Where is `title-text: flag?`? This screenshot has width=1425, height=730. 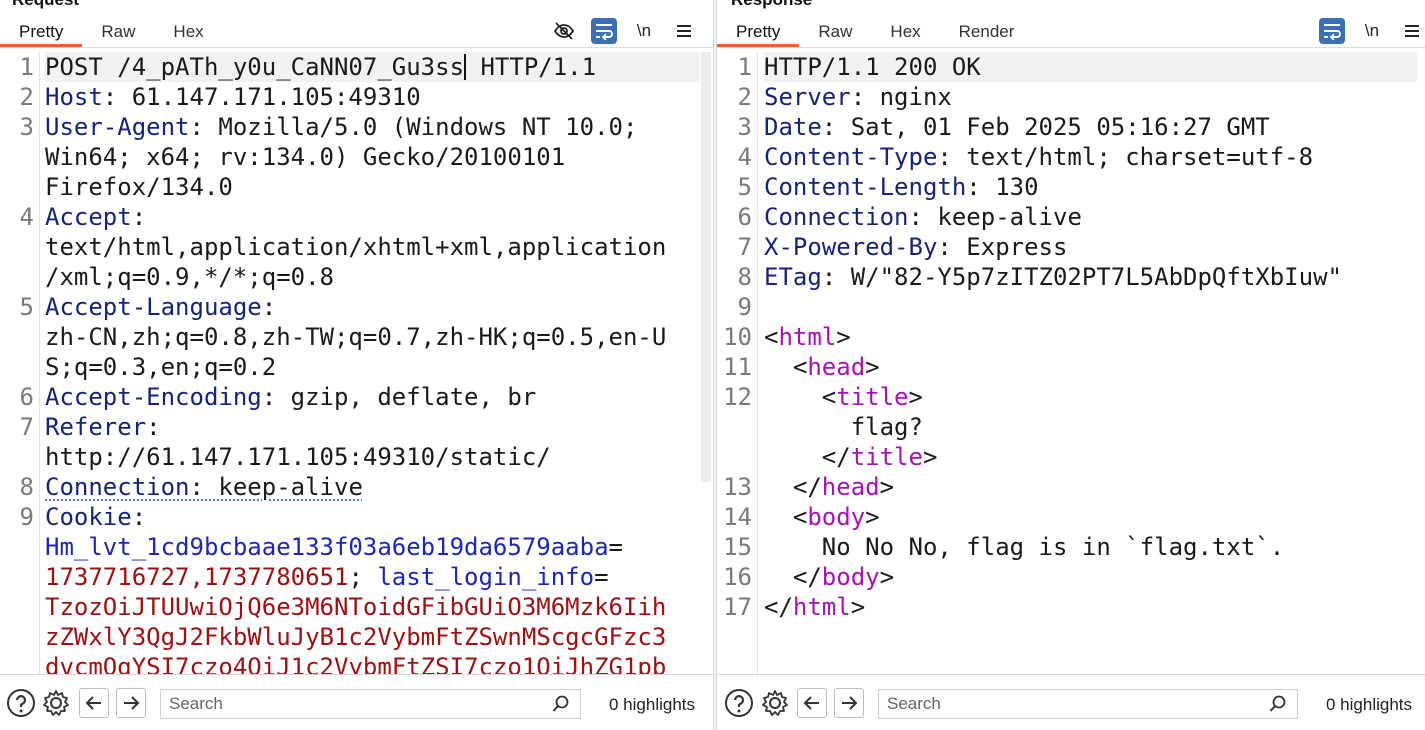 title-text: flag? is located at coordinates (886, 427).